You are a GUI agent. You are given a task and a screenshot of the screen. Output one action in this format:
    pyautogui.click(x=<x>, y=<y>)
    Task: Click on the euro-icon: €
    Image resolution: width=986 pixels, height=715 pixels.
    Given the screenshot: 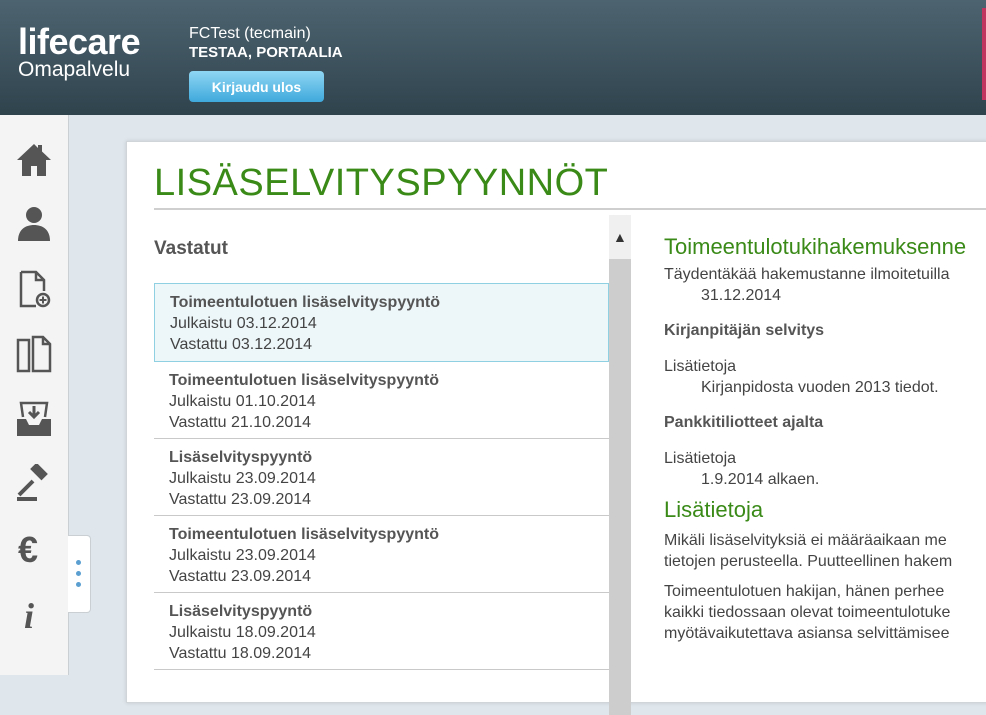 What is the action you would take?
    pyautogui.click(x=34, y=549)
    